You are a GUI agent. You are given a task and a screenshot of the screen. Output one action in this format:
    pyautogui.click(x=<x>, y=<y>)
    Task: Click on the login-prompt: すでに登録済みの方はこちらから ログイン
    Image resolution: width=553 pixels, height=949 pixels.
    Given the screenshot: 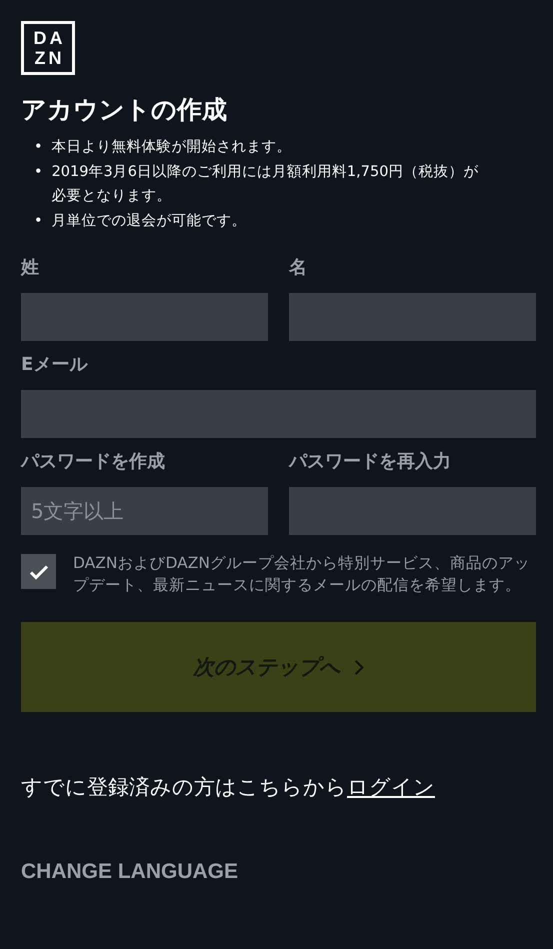 What is the action you would take?
    pyautogui.click(x=228, y=787)
    